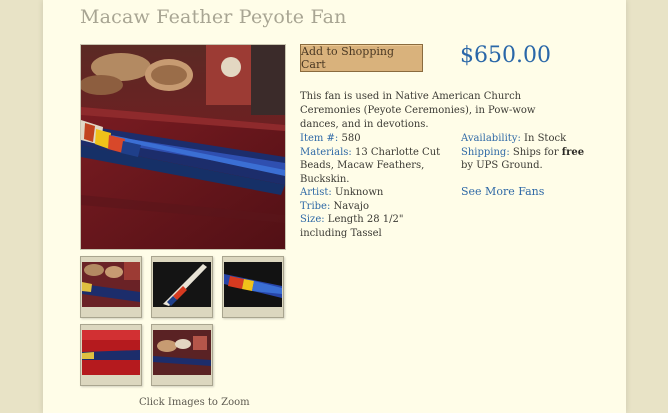  Describe the element at coordinates (505, 55) in the screenshot. I see `product-price: $650.00` at that location.